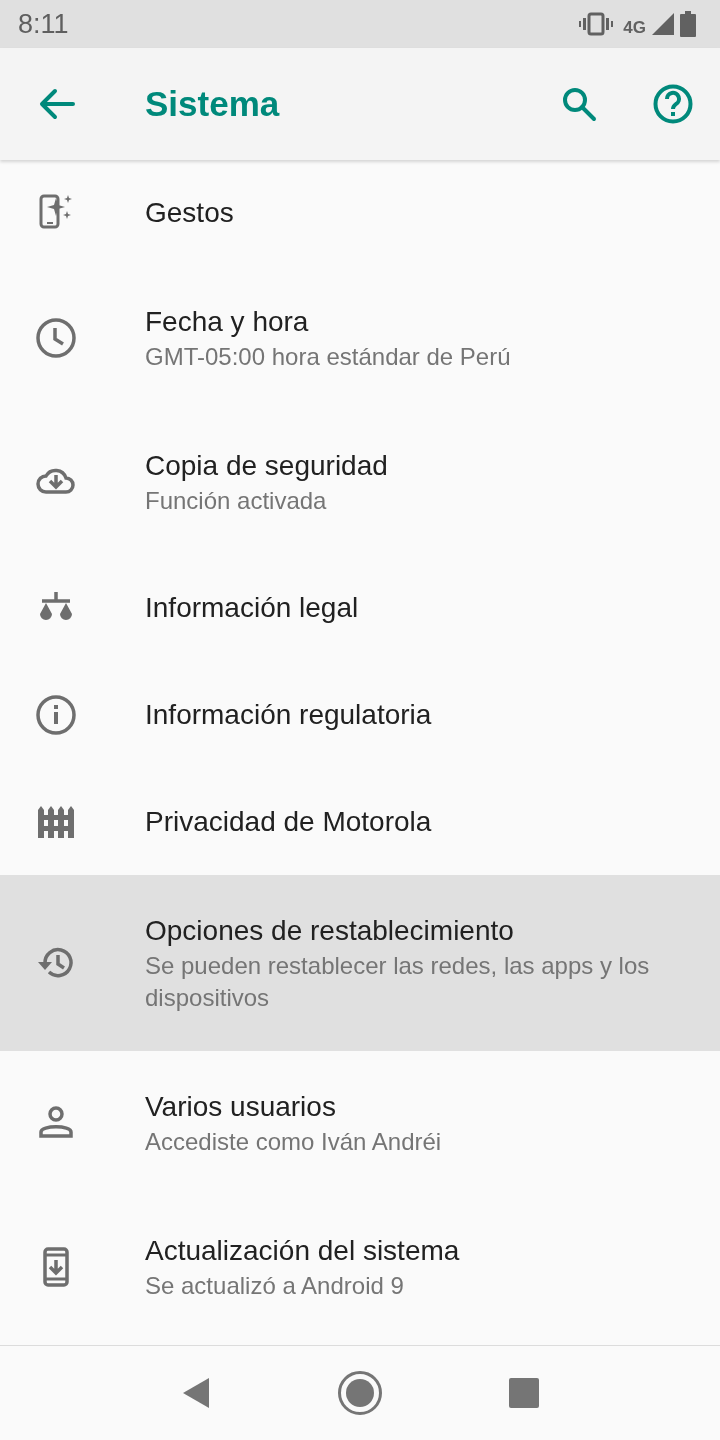  Describe the element at coordinates (579, 104) in the screenshot. I see `search-icon` at that location.